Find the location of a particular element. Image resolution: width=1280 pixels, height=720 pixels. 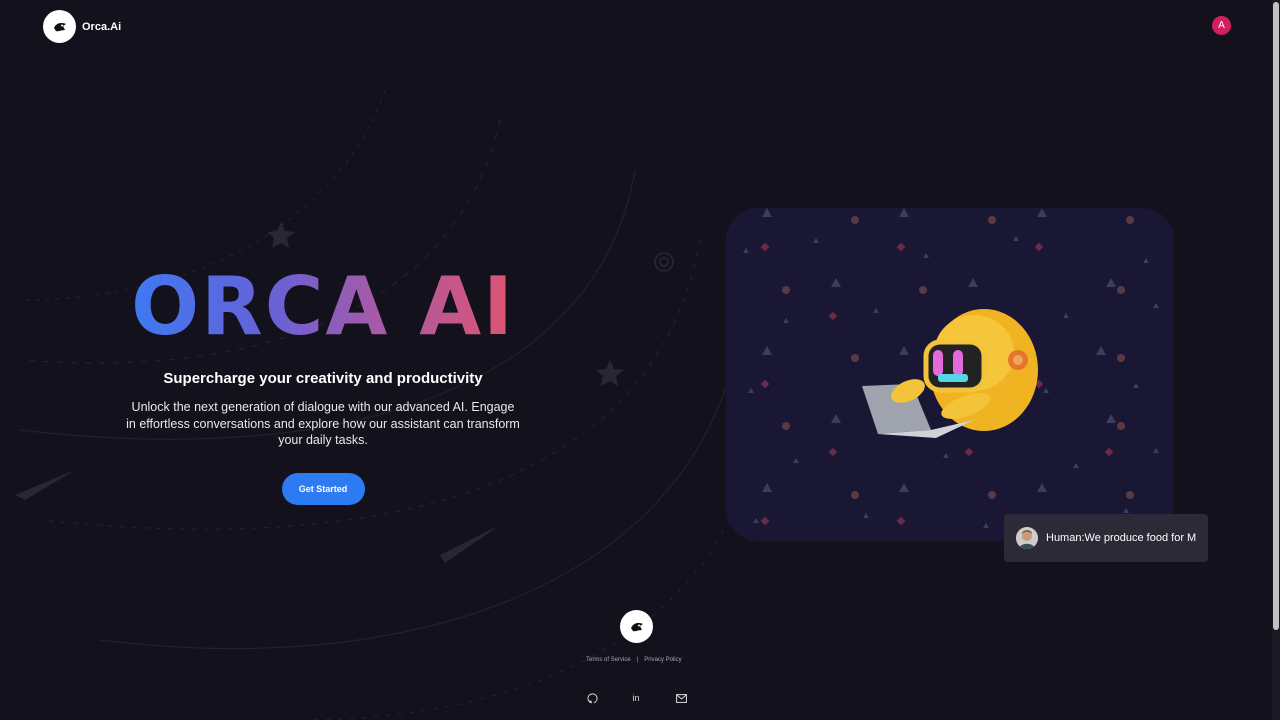

hero-title: ORCA AI is located at coordinates (323, 307).